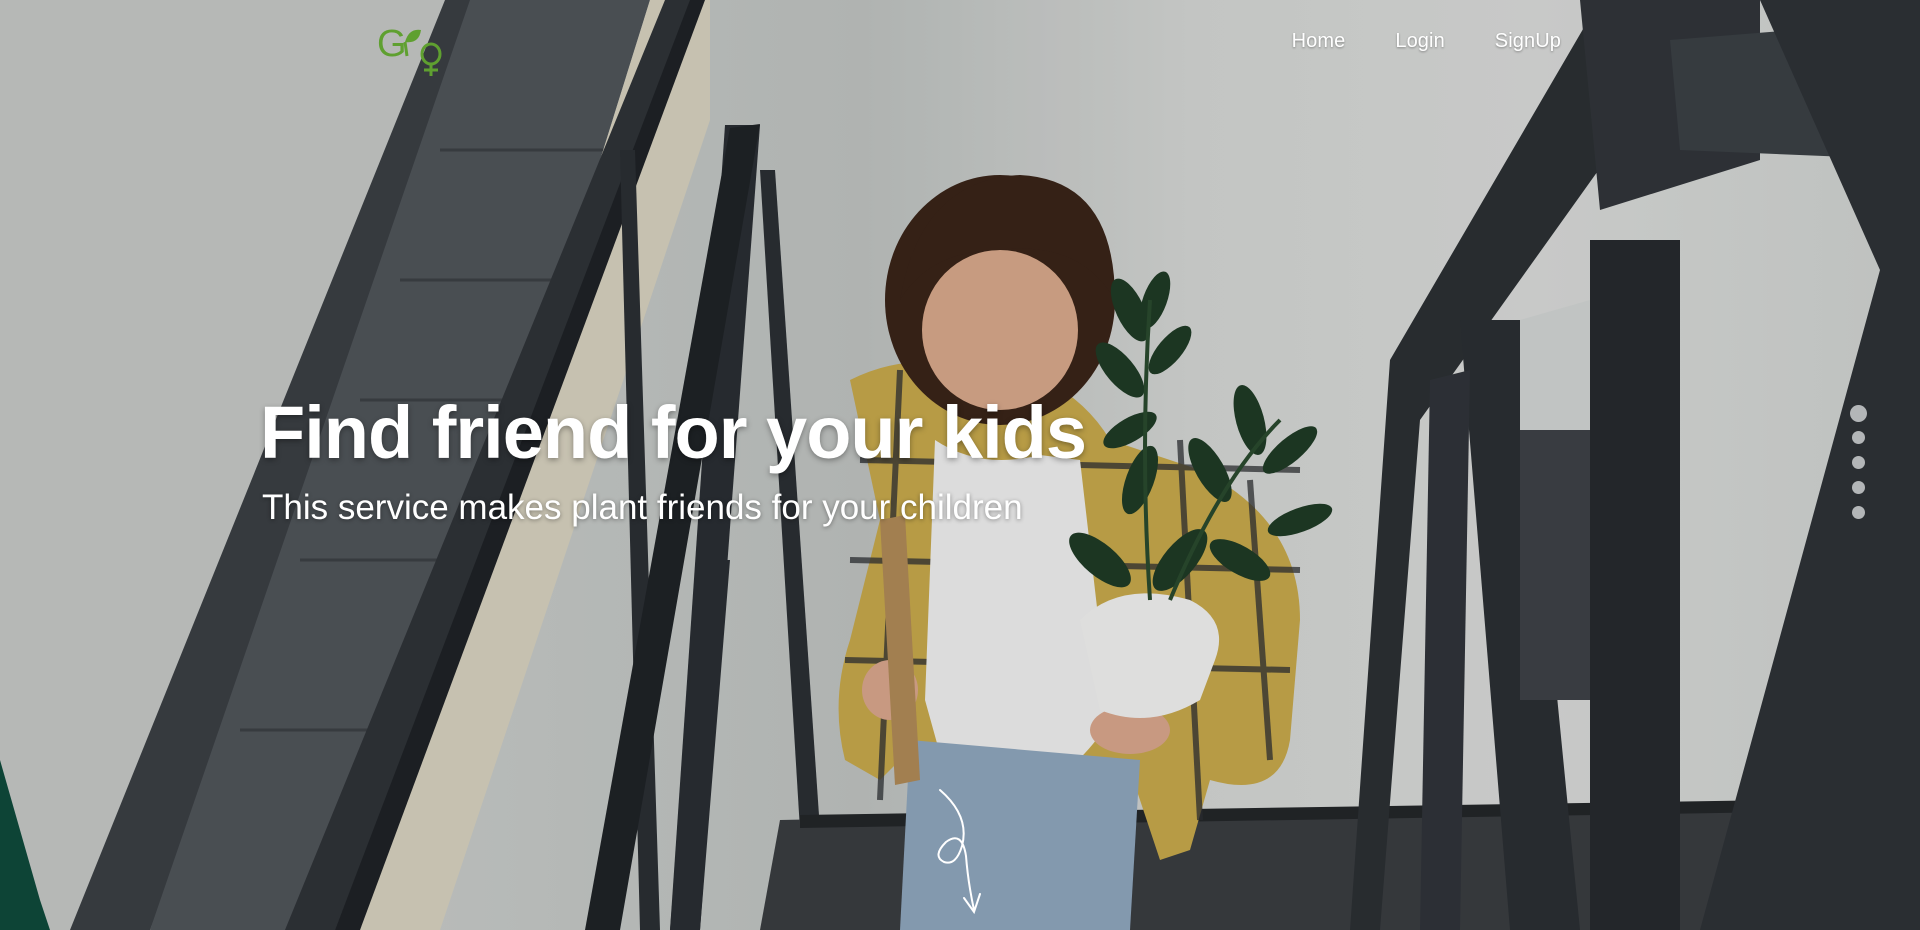  I want to click on gpf-logo-icon: G, so click(414, 46).